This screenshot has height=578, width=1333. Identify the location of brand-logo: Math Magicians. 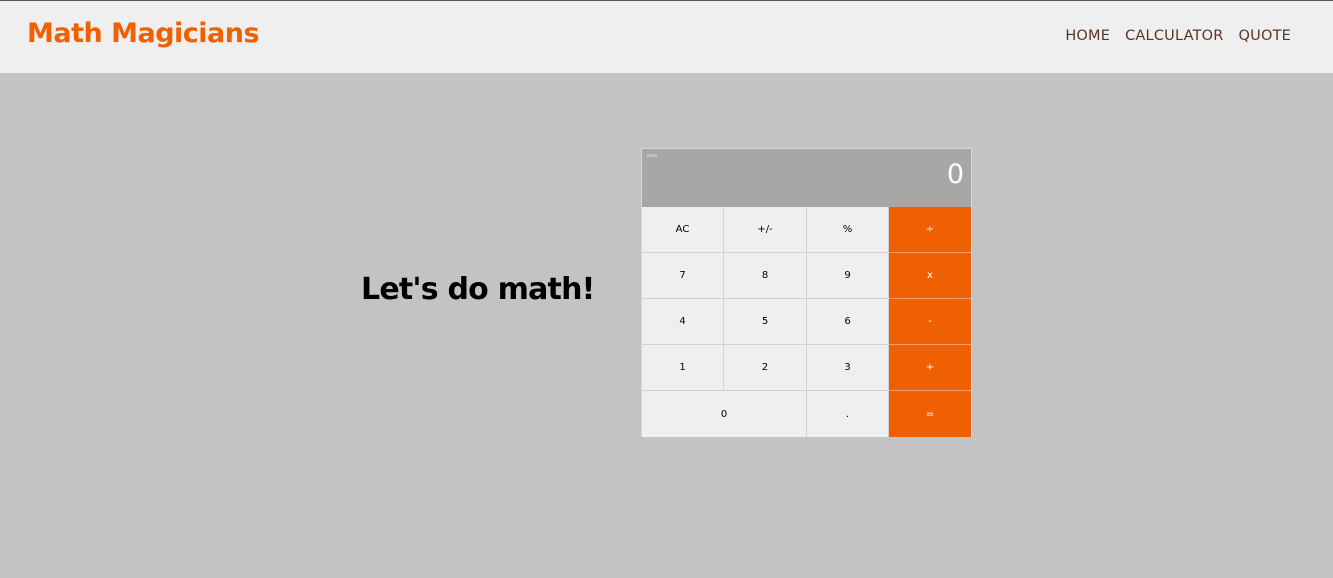
(143, 33).